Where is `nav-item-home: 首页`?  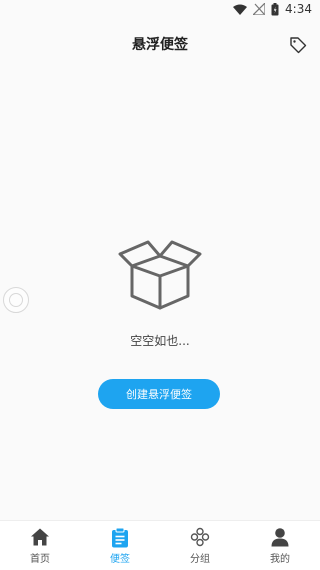 nav-item-home: 首页 is located at coordinates (40, 545).